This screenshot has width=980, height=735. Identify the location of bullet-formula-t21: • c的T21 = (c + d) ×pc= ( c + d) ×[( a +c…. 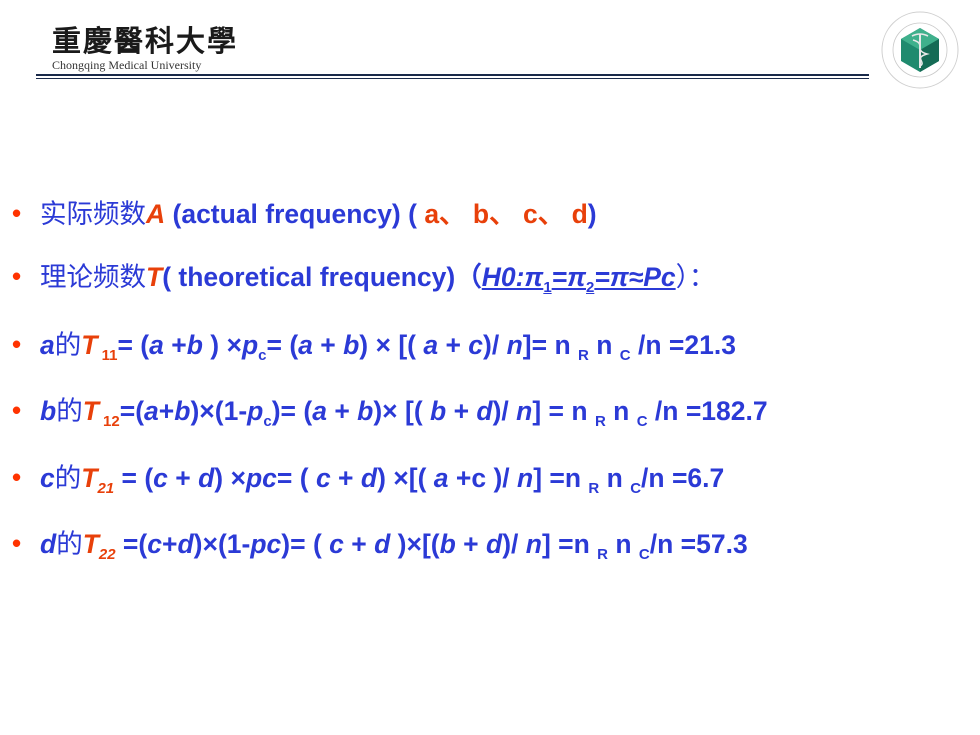
(490, 478).